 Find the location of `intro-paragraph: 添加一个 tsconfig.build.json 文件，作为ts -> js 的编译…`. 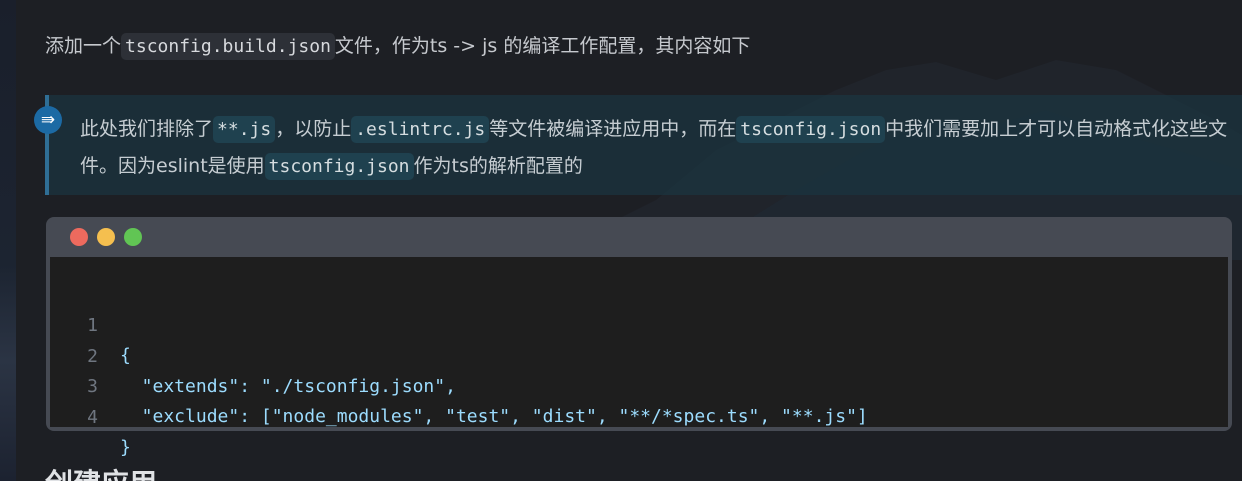

intro-paragraph: 添加一个 tsconfig.build.json 文件，作为ts -> js 的编译… is located at coordinates (397, 46).